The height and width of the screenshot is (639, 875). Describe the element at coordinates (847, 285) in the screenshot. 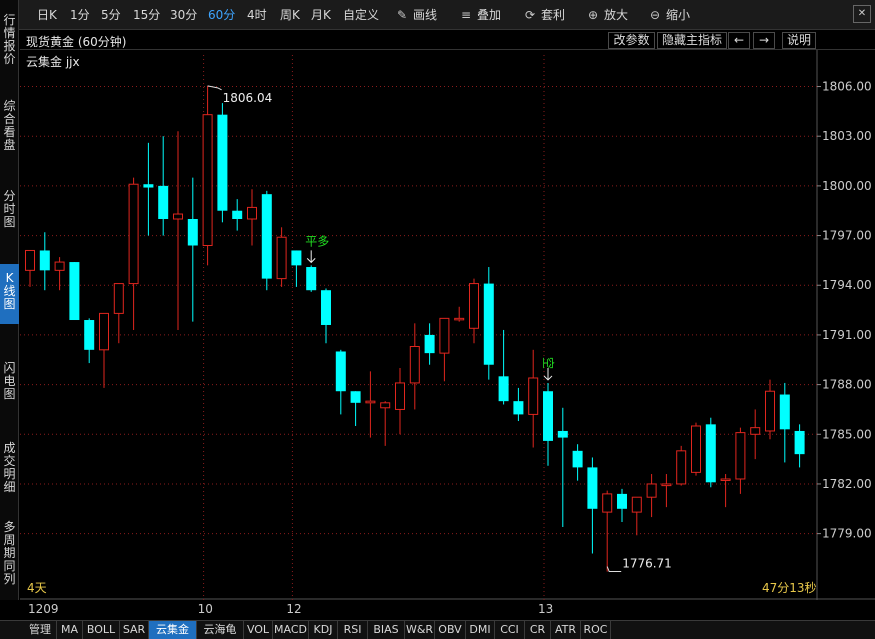

I see `y-tick-label: 1794.00` at that location.